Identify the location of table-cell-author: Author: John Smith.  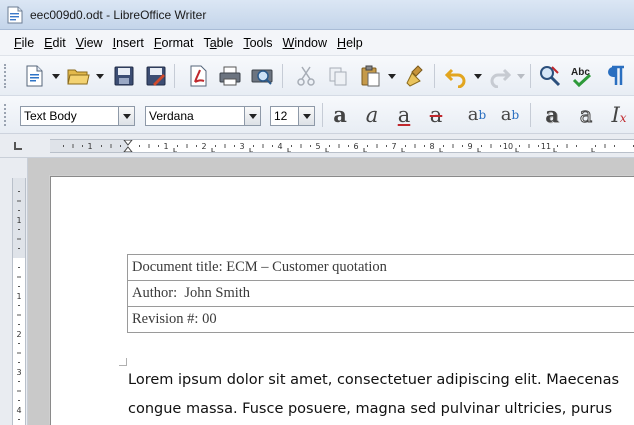
(380, 293).